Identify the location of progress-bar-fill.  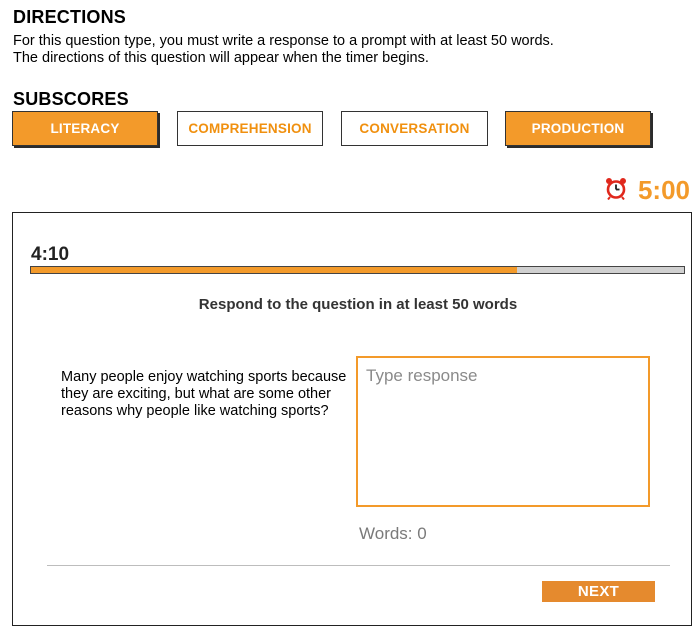
(274, 270).